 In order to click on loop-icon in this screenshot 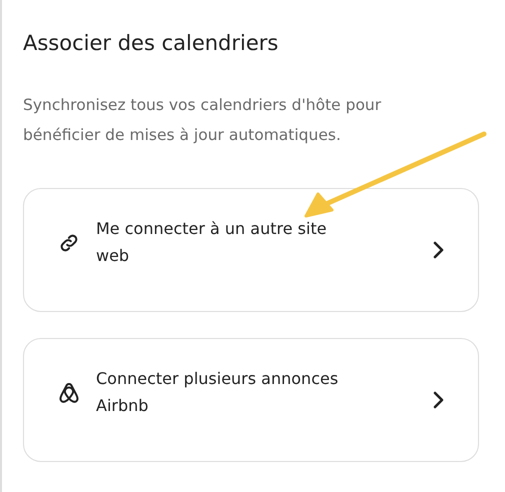, I will do `click(69, 393)`.